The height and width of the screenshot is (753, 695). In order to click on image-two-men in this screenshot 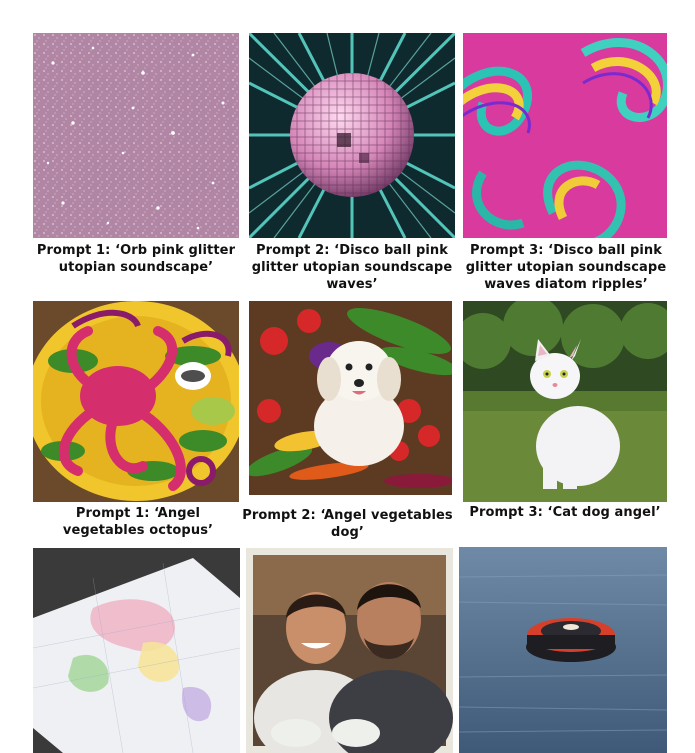, I will do `click(349, 650)`.